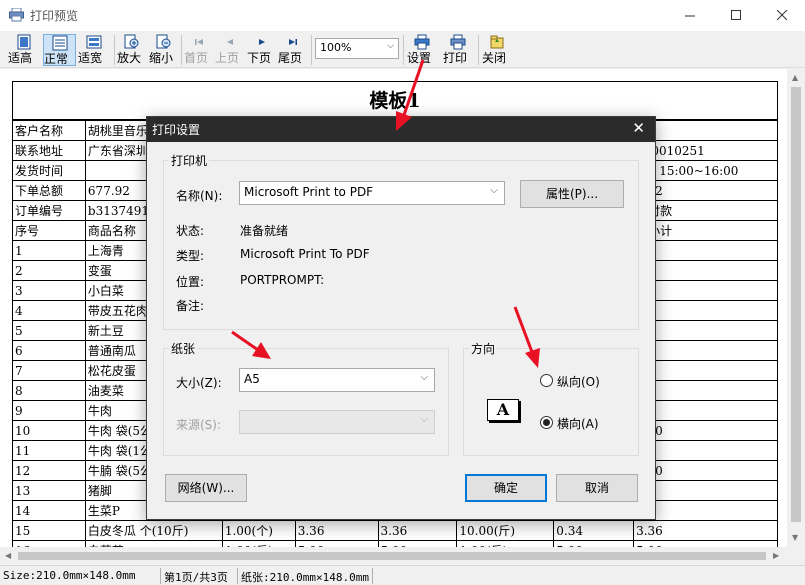 Image resolution: width=805 pixels, height=585 pixels. Describe the element at coordinates (131, 50) in the screenshot. I see `zoom-in-button: 放大` at that location.